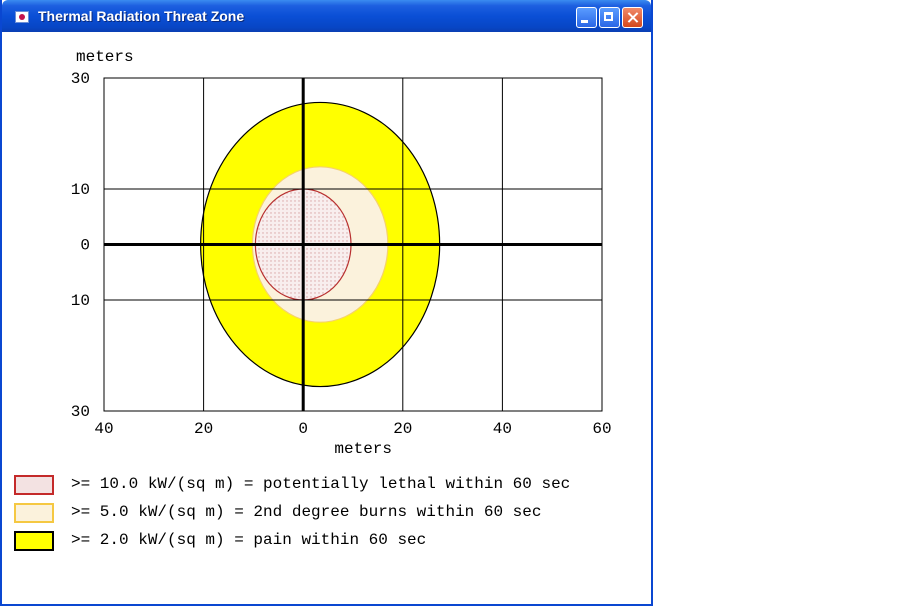 The image size is (902, 610). What do you see at coordinates (632, 17) in the screenshot?
I see `close-button` at bounding box center [632, 17].